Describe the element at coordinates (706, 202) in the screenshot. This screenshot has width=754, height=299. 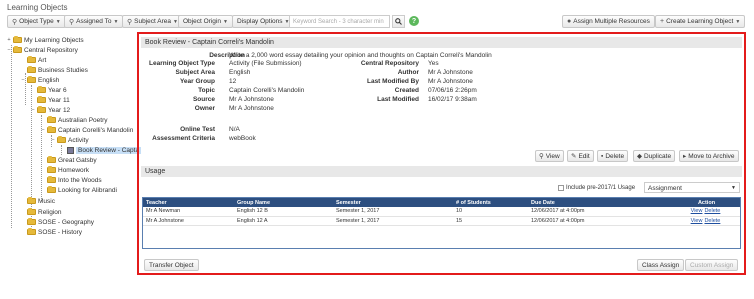
I see `col-action: Action` at that location.